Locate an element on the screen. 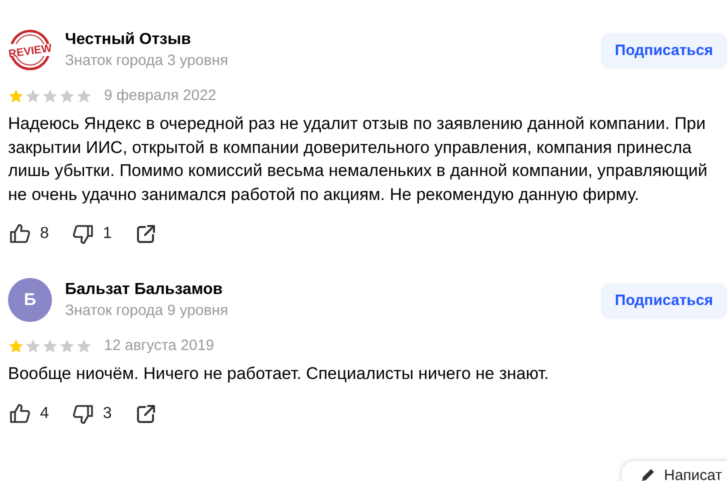 The height and width of the screenshot is (481, 727). author-name: Честный Отзыв is located at coordinates (326, 40).